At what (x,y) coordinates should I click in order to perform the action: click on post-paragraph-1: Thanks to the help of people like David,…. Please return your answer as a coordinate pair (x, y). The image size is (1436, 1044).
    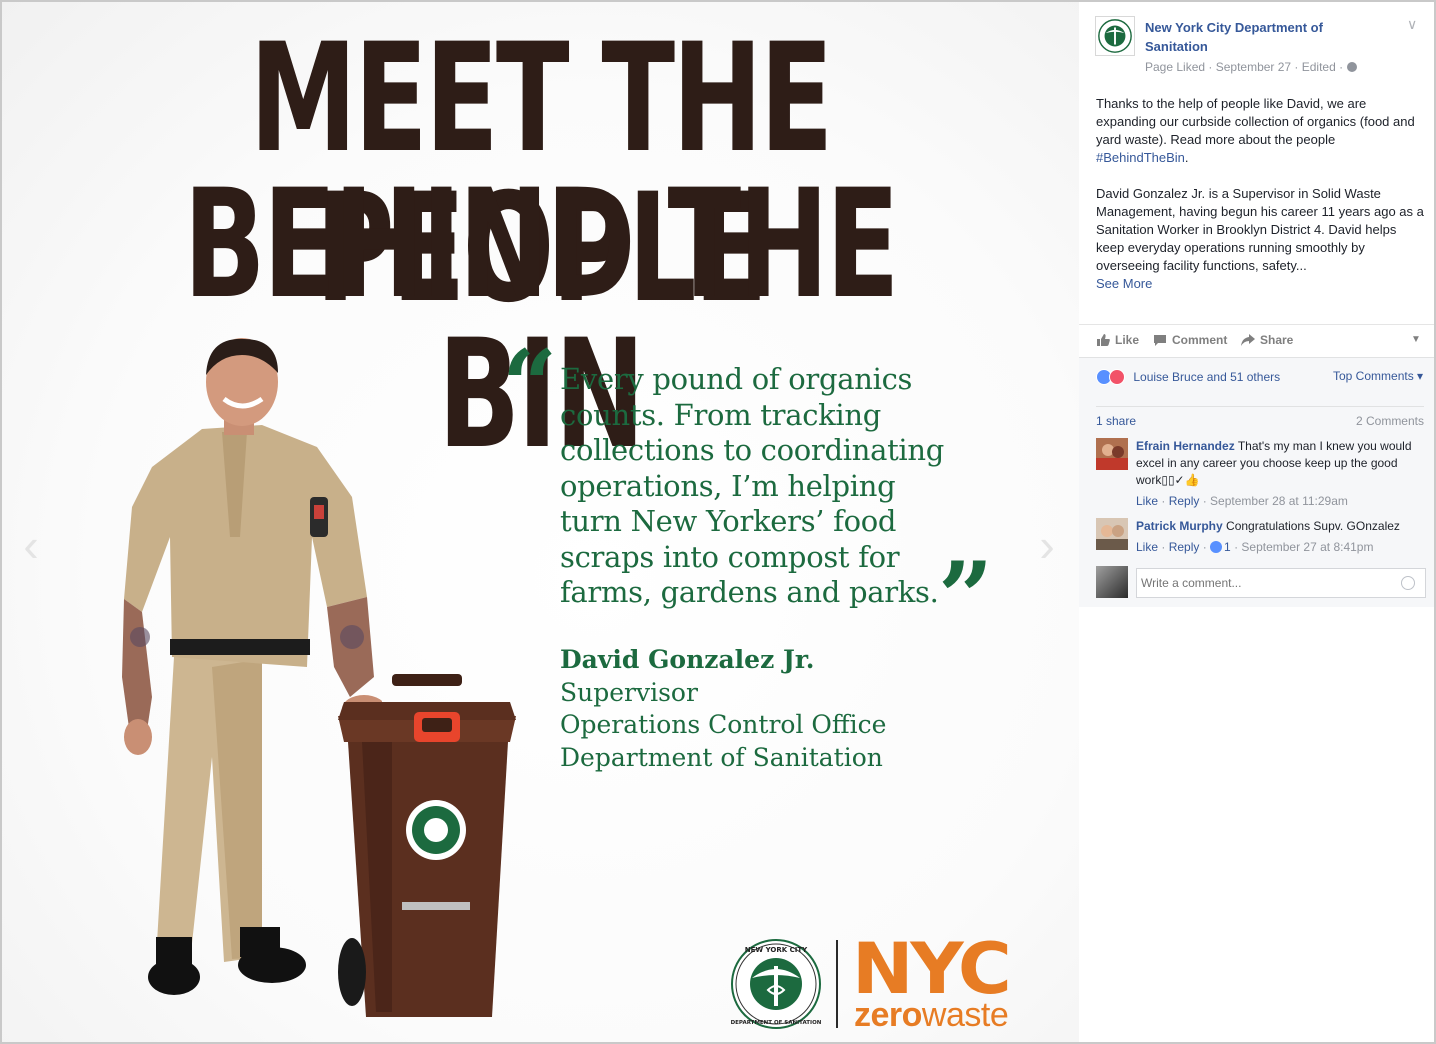
    Looking at the image, I should click on (1261, 131).